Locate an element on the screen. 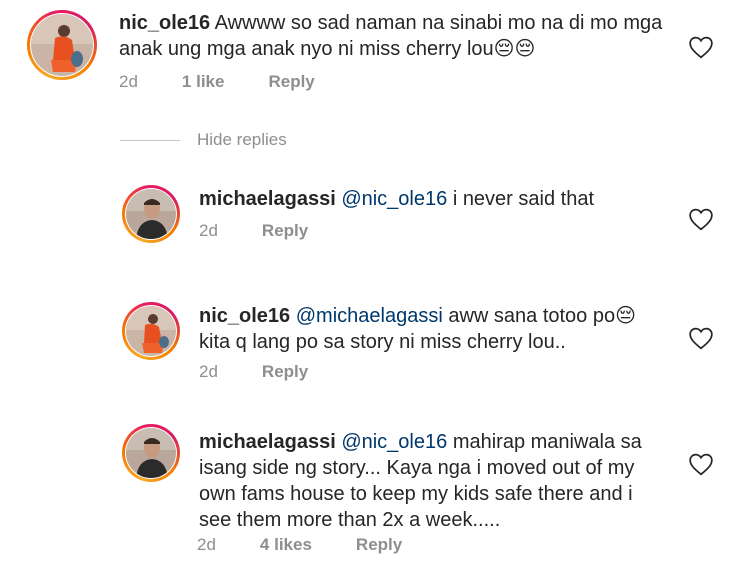  reply-emoji: 😔 is located at coordinates (625, 316).